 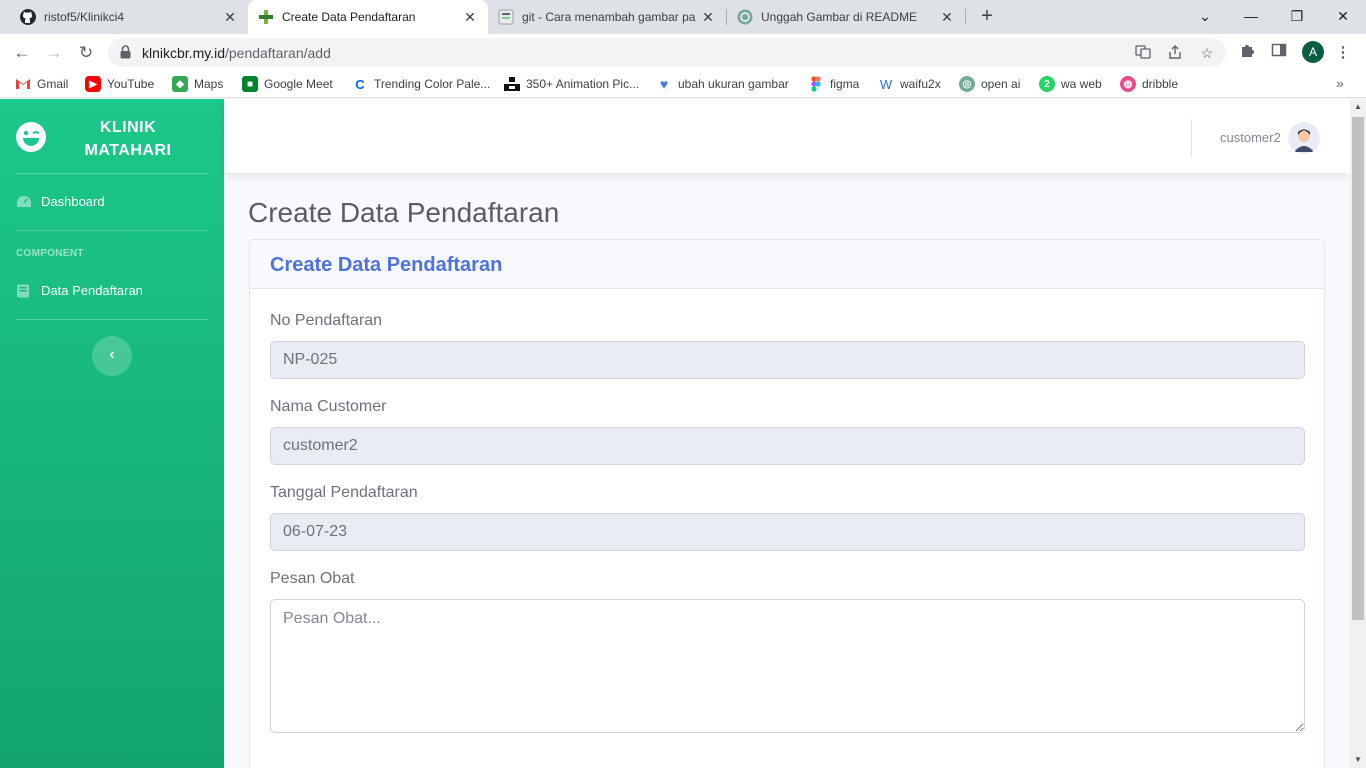 I want to click on bookmark-label: Google Meet, so click(x=298, y=84).